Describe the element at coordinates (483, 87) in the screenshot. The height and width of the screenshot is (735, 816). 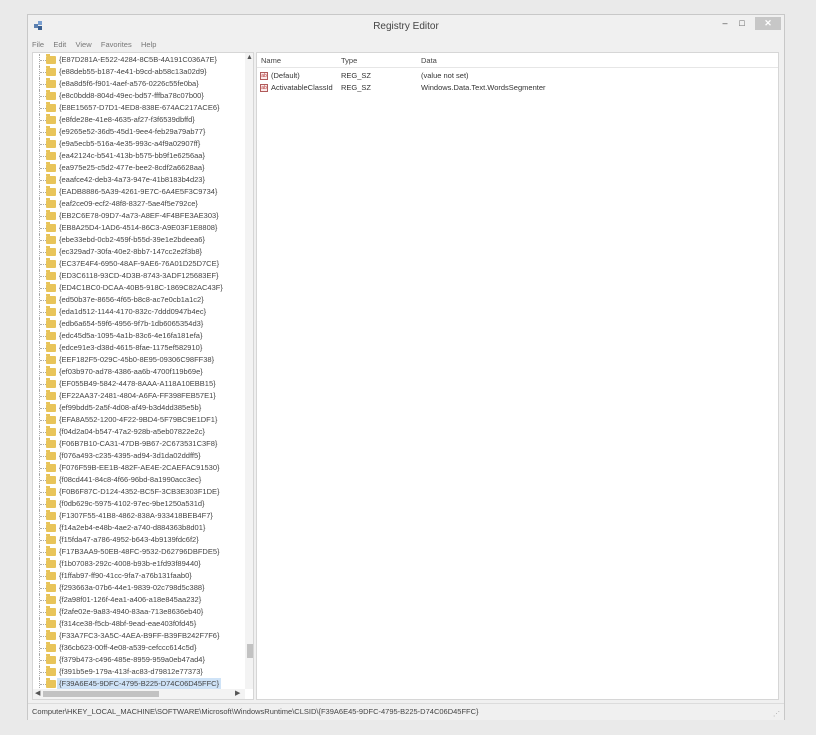
I see `value-data: Windows.Data.Text.WordsSegmenter` at that location.